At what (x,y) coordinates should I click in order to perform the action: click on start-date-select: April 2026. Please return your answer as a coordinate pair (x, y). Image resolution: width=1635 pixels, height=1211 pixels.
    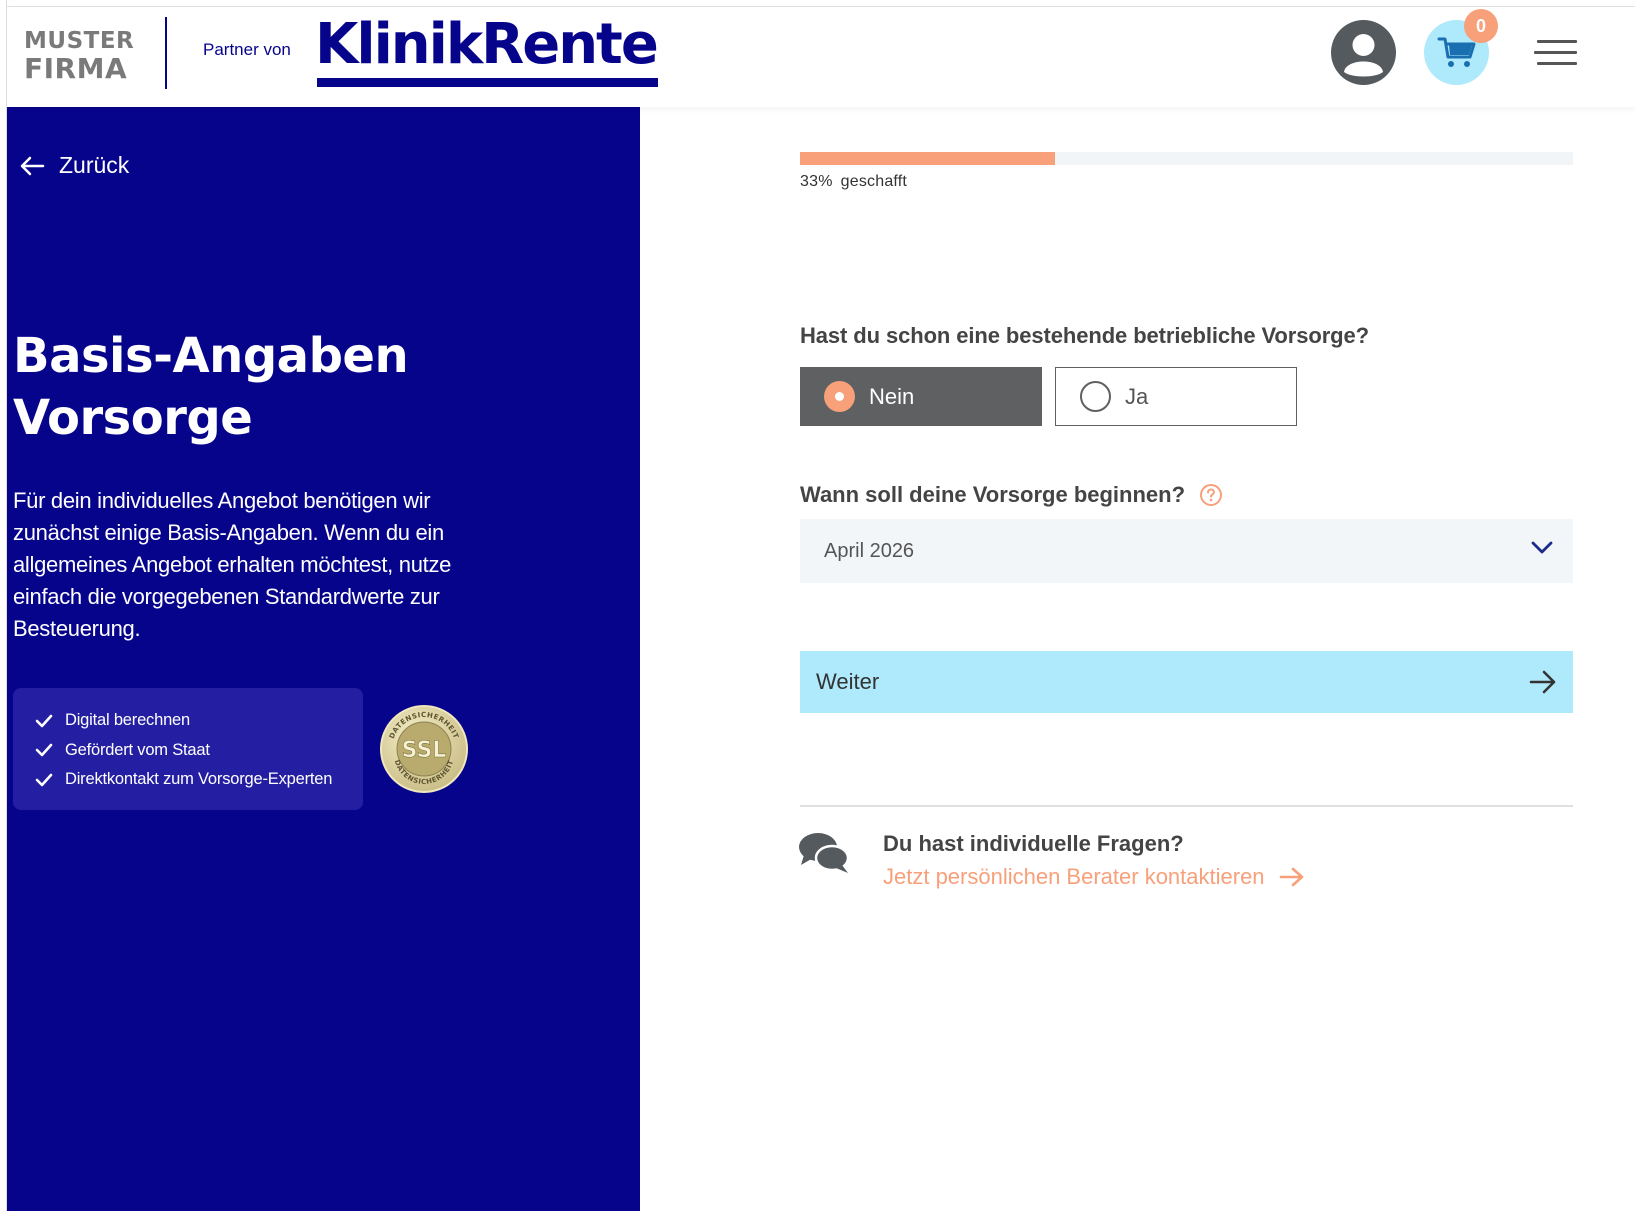
    Looking at the image, I should click on (1186, 551).